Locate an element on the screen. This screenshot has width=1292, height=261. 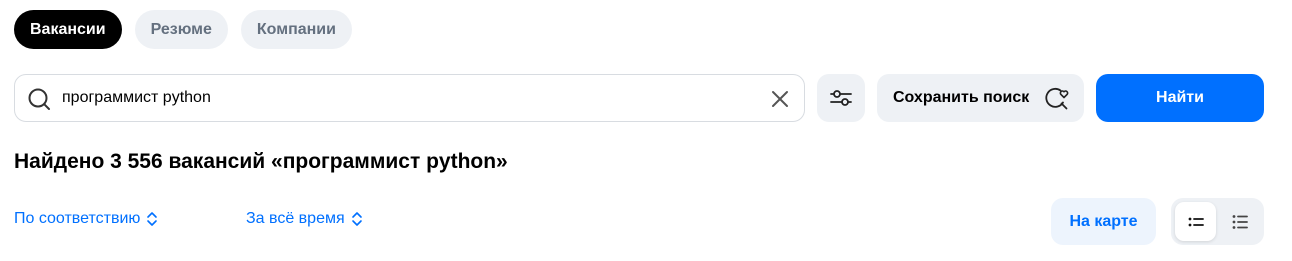
list-detailed-icon is located at coordinates (1240, 221).